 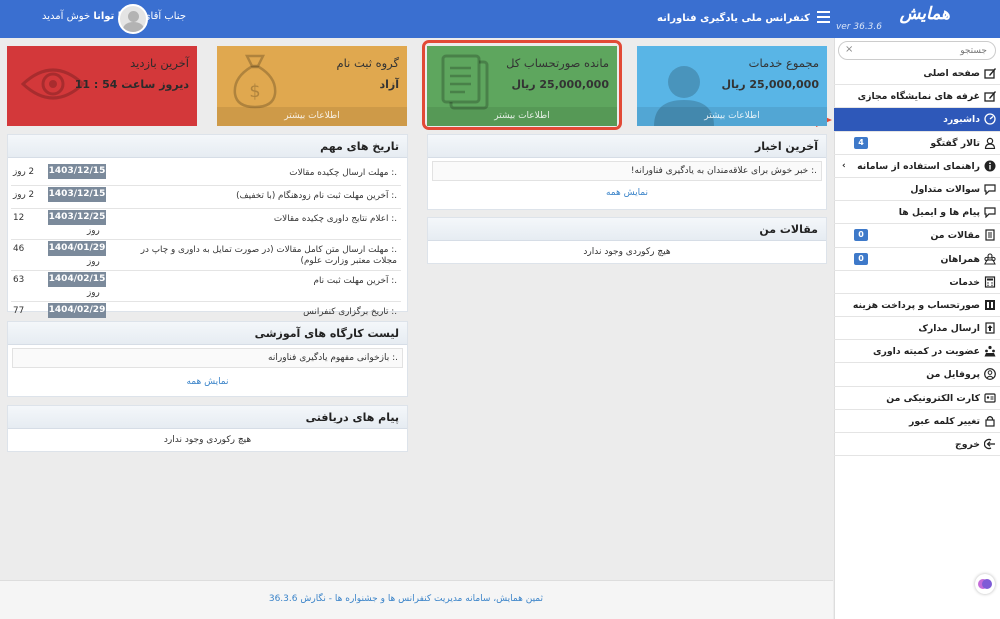 I want to click on profile-icon, so click(x=990, y=374).